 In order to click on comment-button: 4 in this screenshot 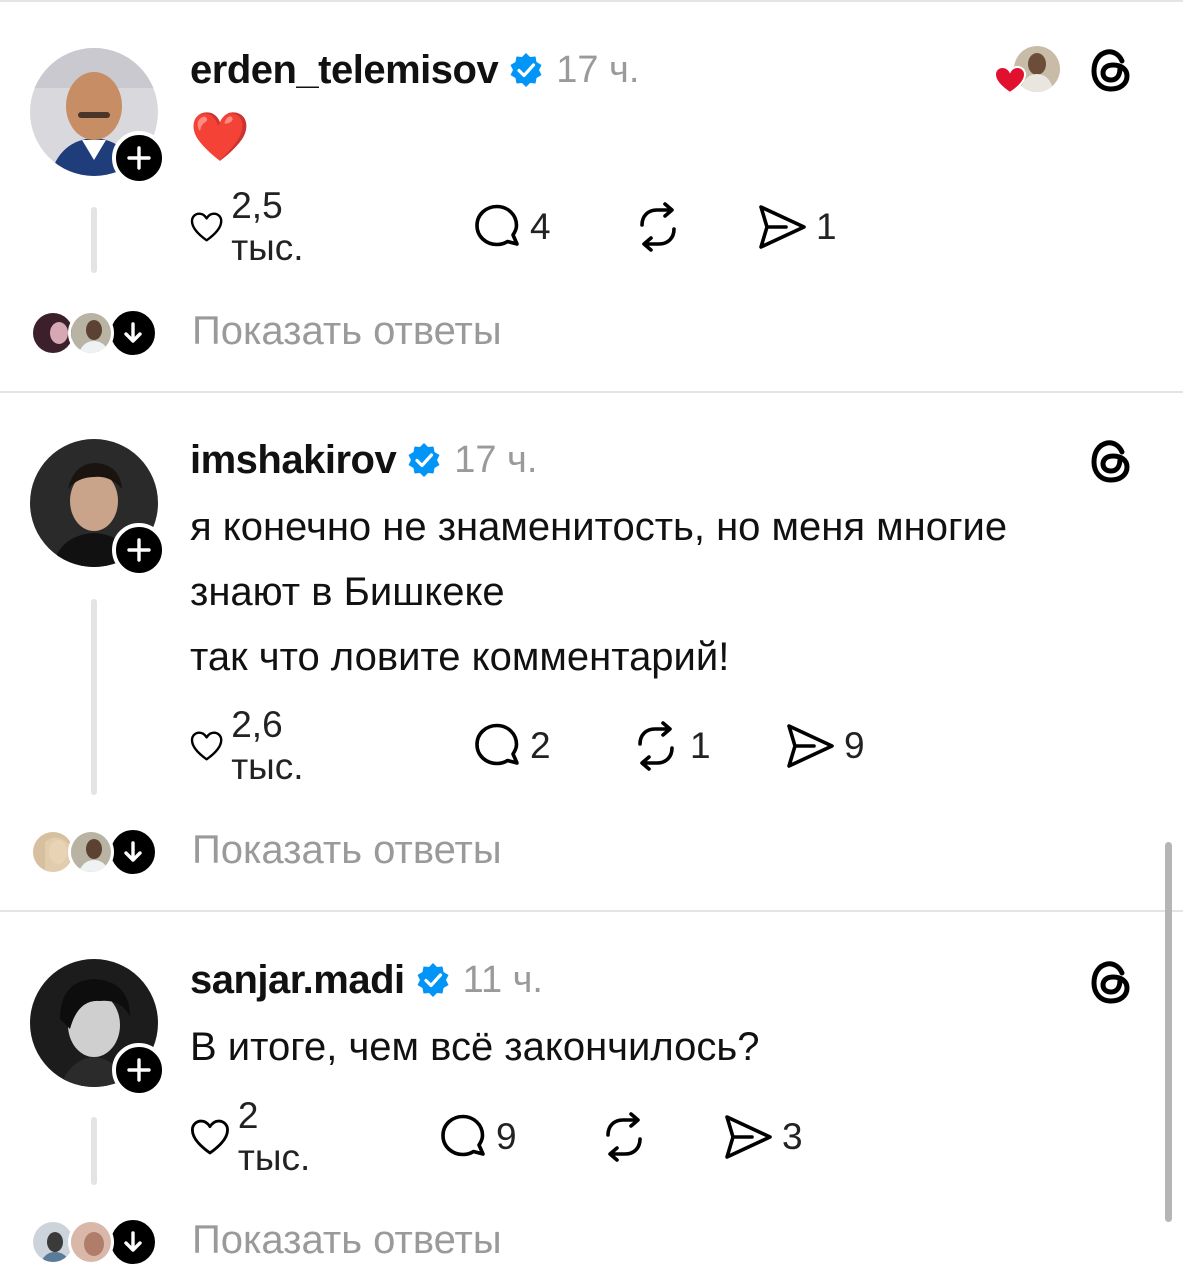, I will do `click(511, 227)`.